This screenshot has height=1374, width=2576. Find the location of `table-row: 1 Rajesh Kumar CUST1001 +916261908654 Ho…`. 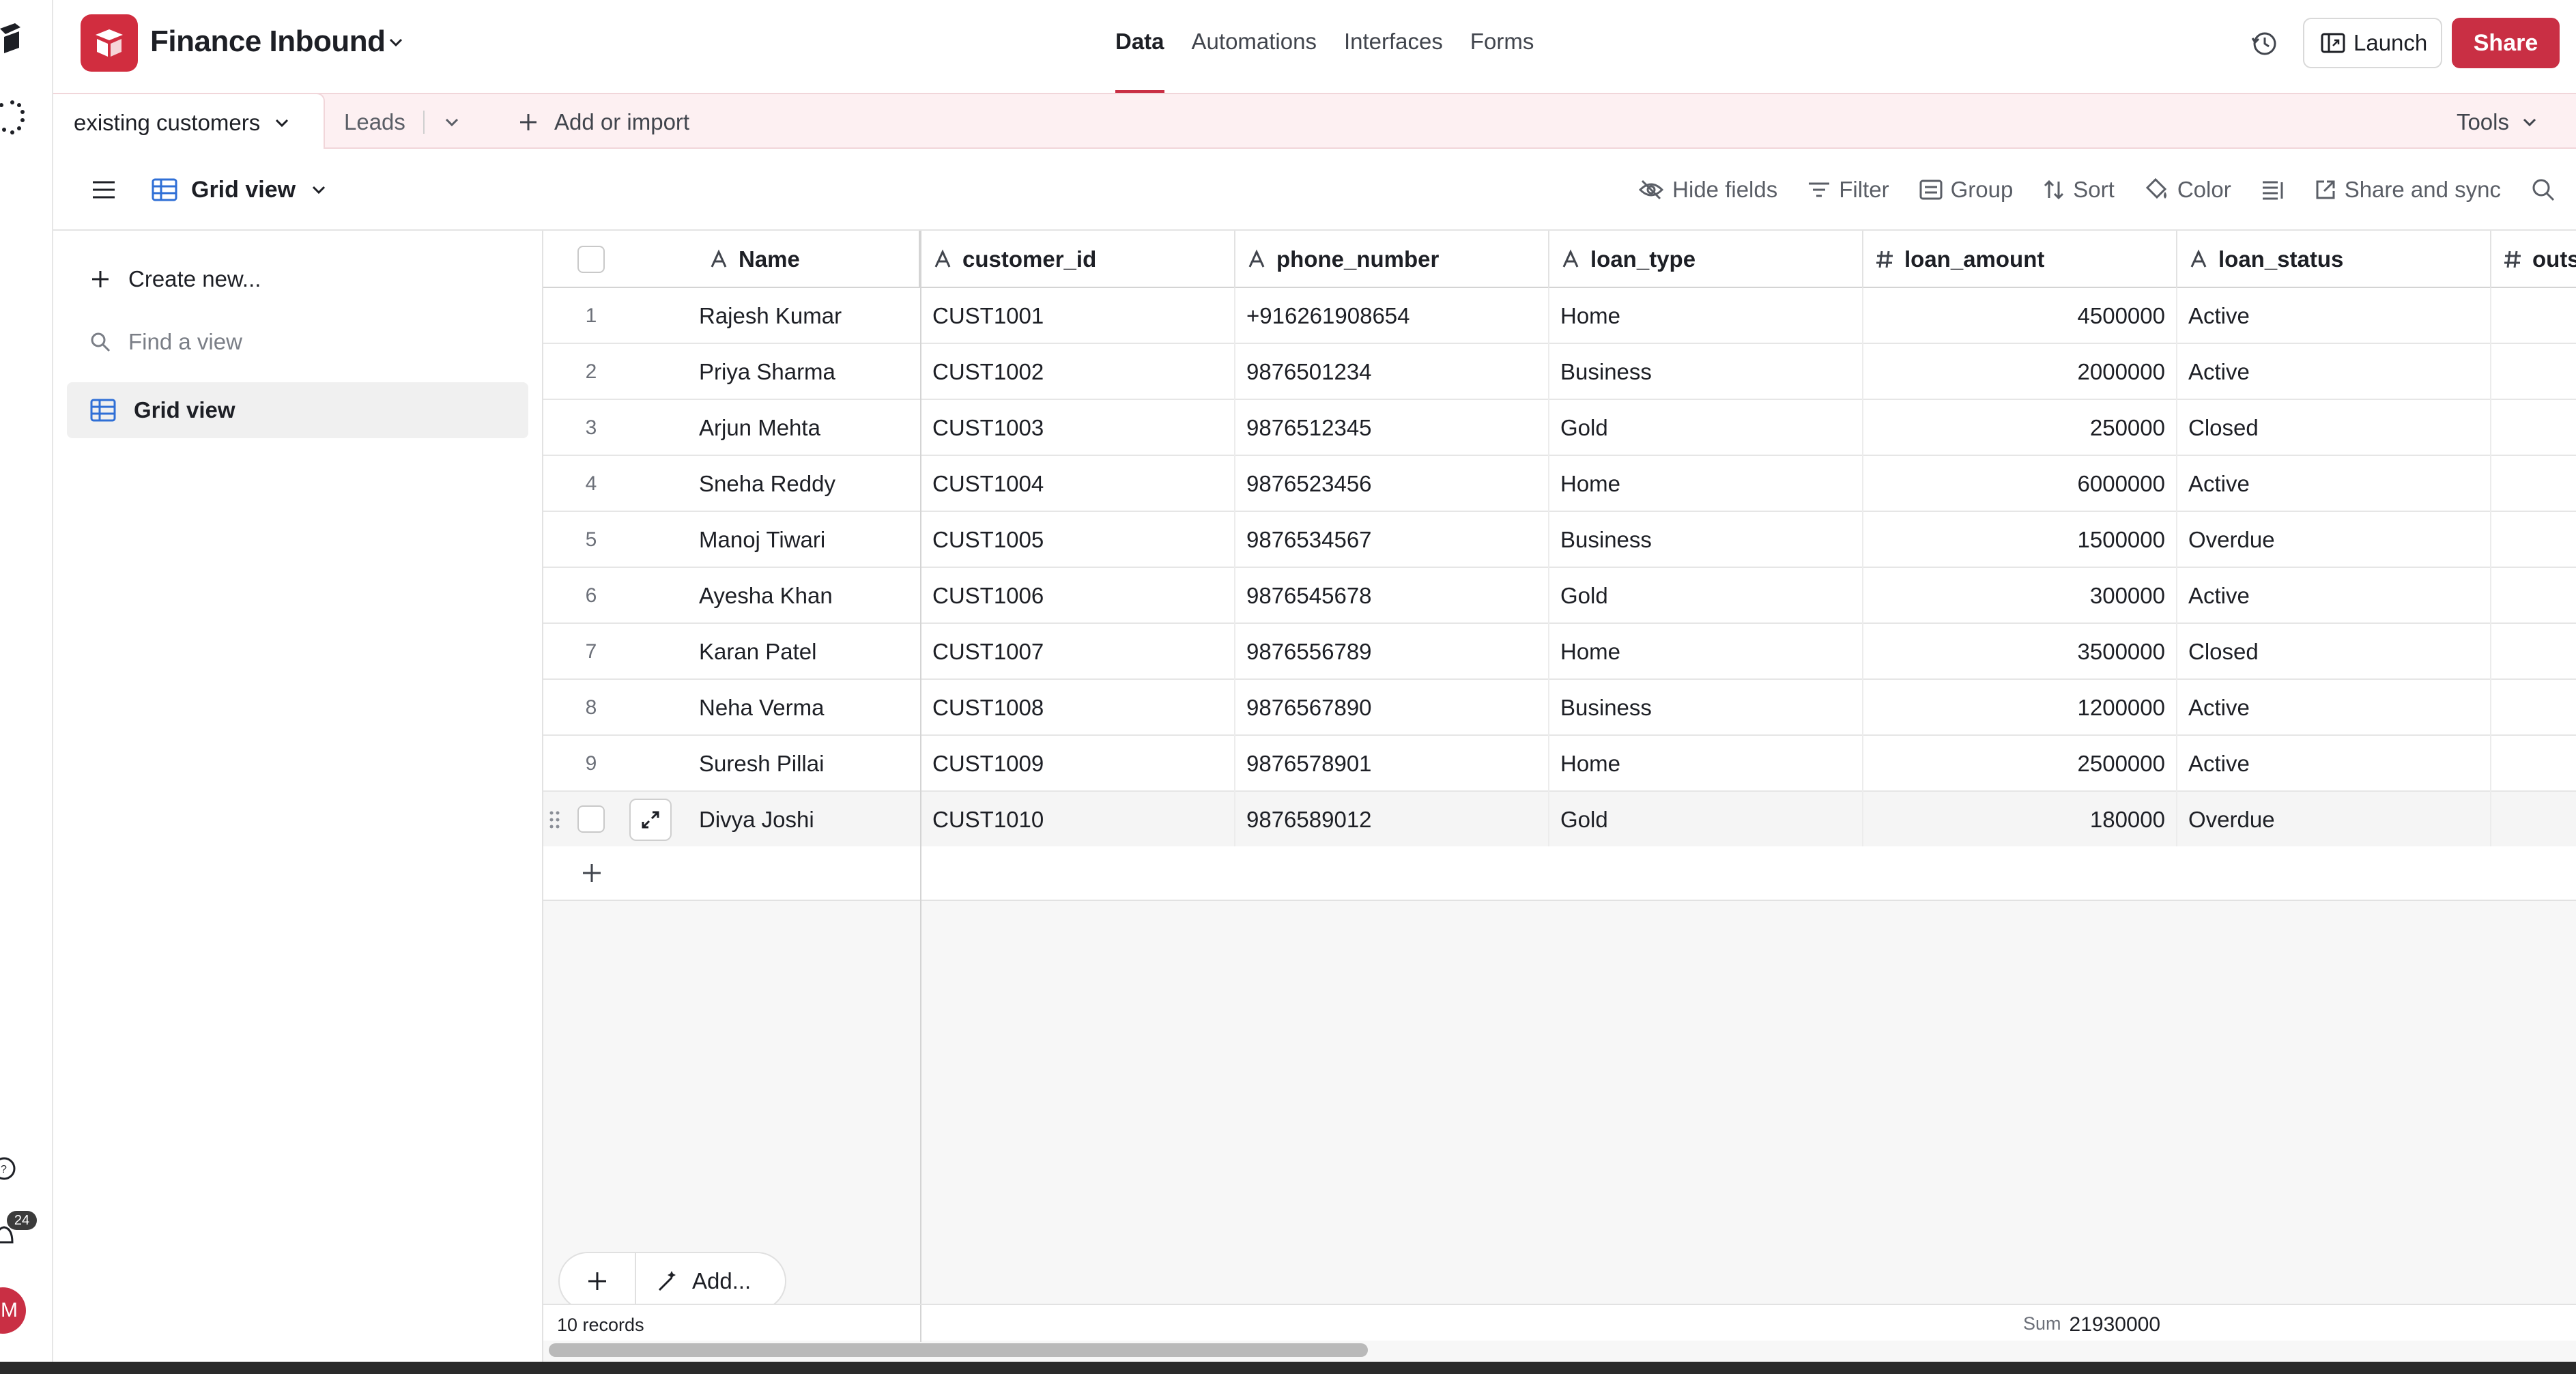

table-row: 1 Rajesh Kumar CUST1001 +916261908654 Ho… is located at coordinates (1559, 316).